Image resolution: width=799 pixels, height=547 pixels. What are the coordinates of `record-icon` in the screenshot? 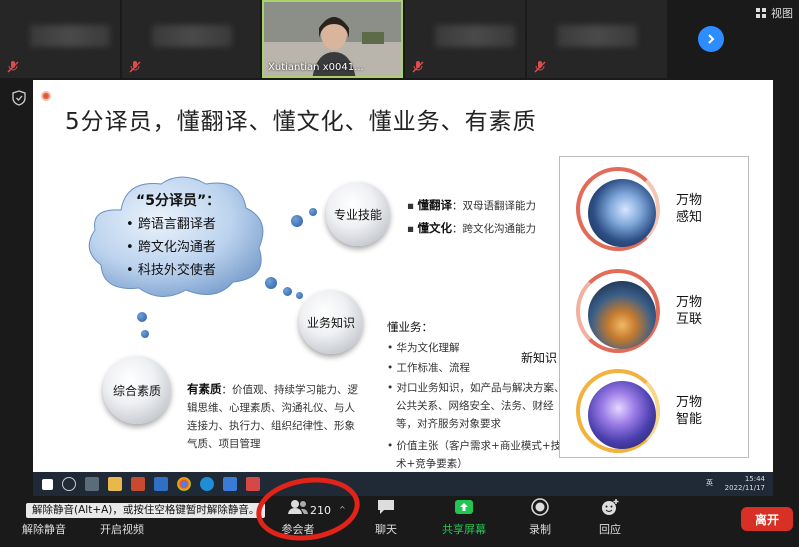 It's located at (540, 507).